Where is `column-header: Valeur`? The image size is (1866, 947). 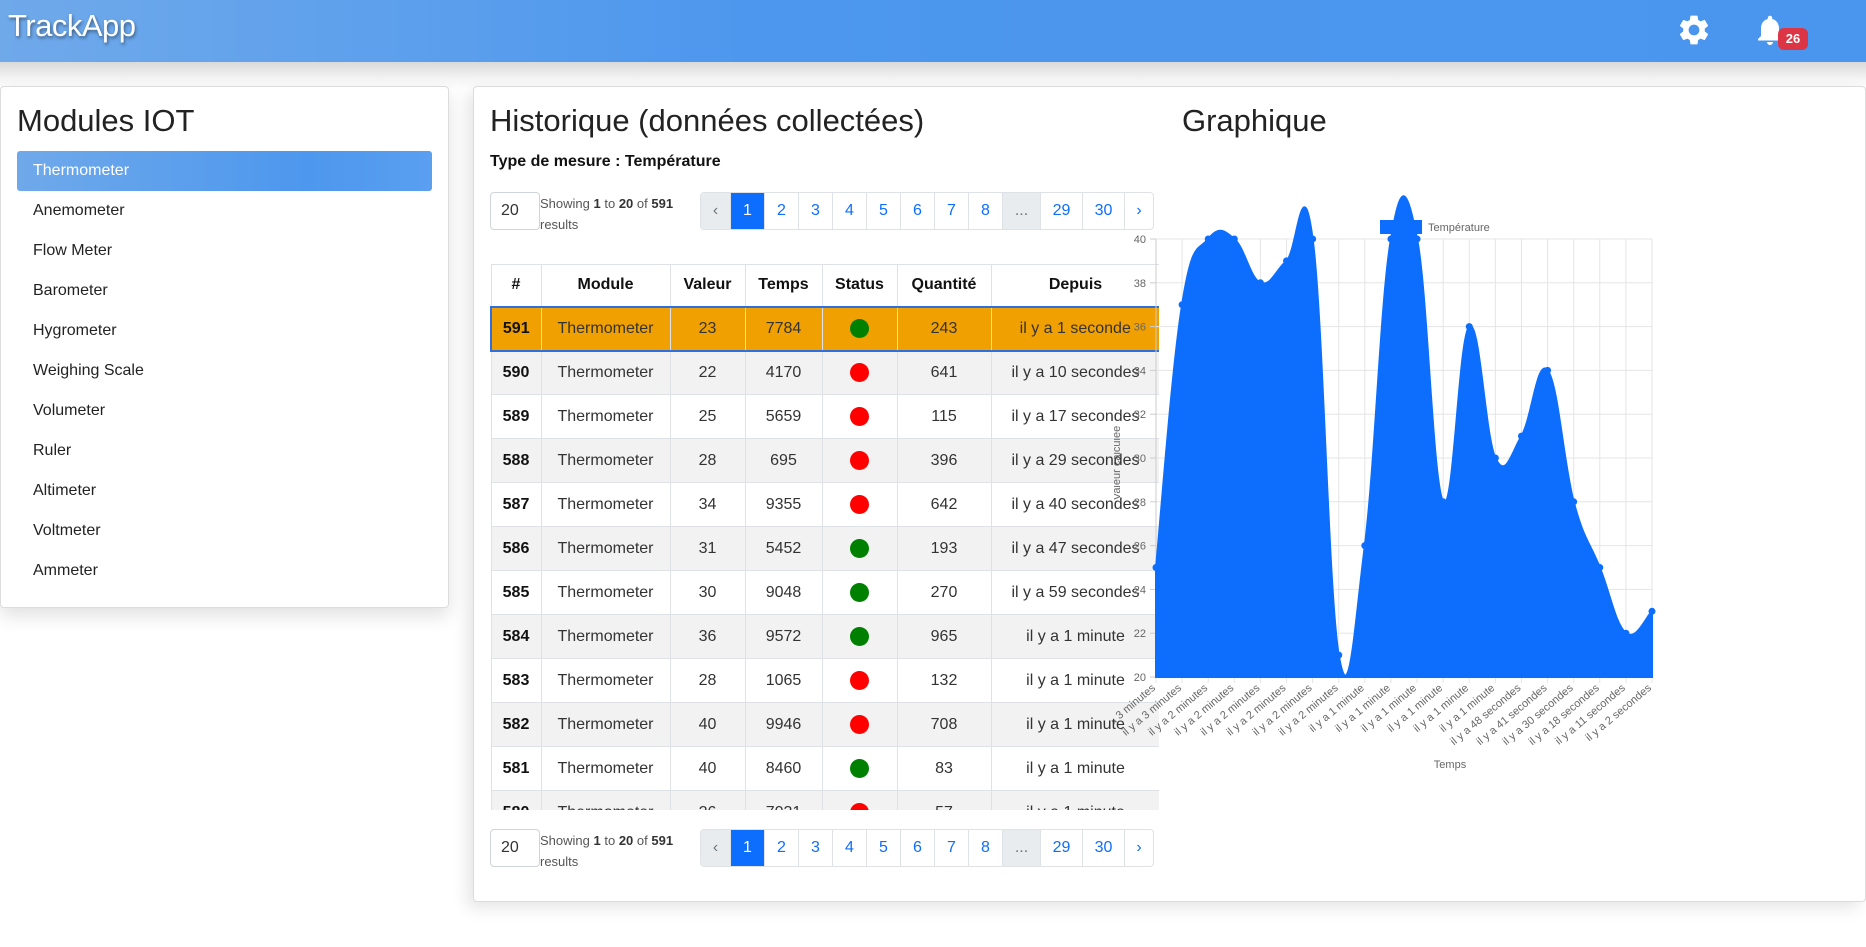
column-header: Valeur is located at coordinates (707, 285).